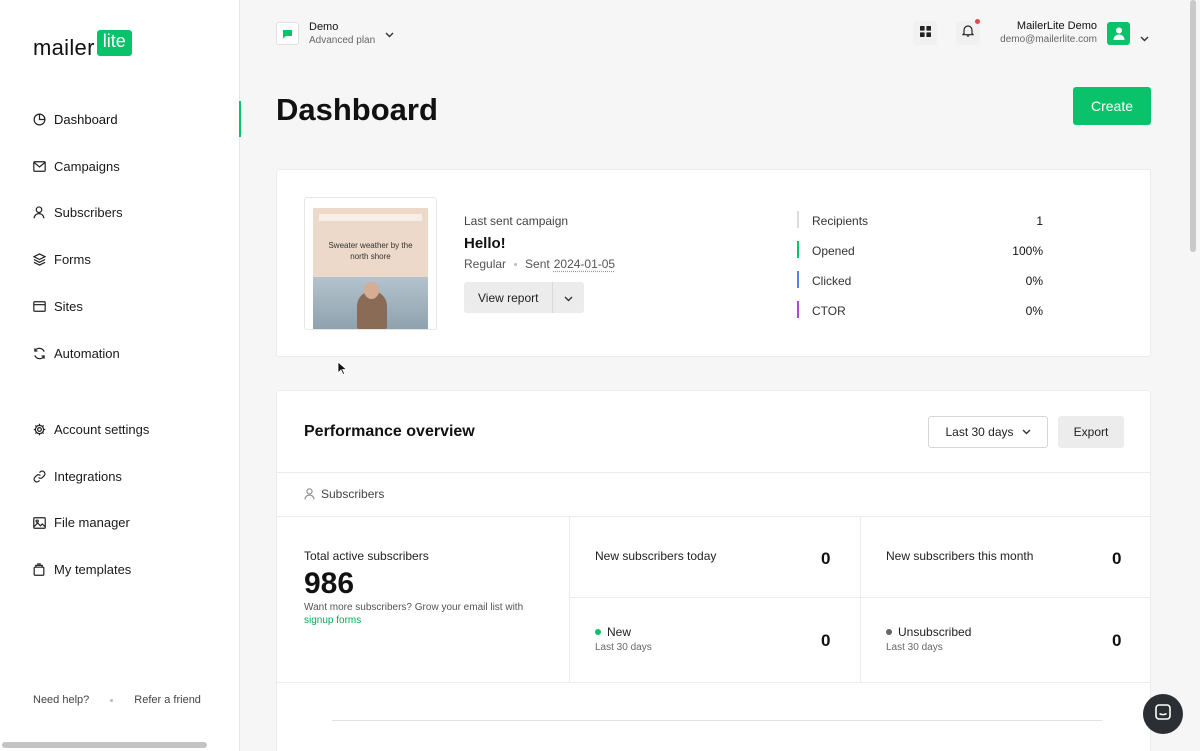  I want to click on column-divider, so click(860, 599).